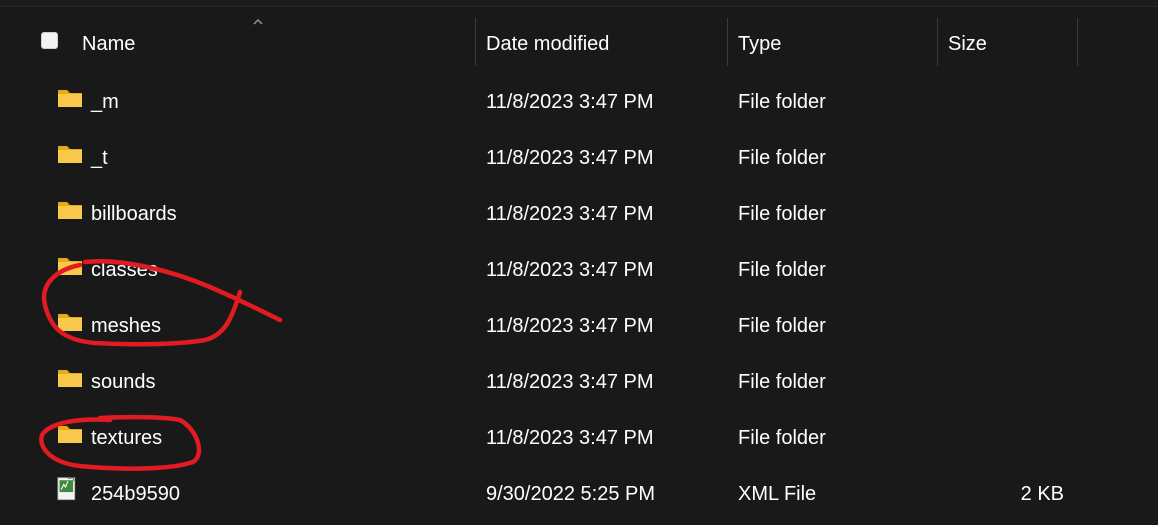 This screenshot has width=1158, height=525. Describe the element at coordinates (66, 489) in the screenshot. I see `xml-file-icon` at that location.